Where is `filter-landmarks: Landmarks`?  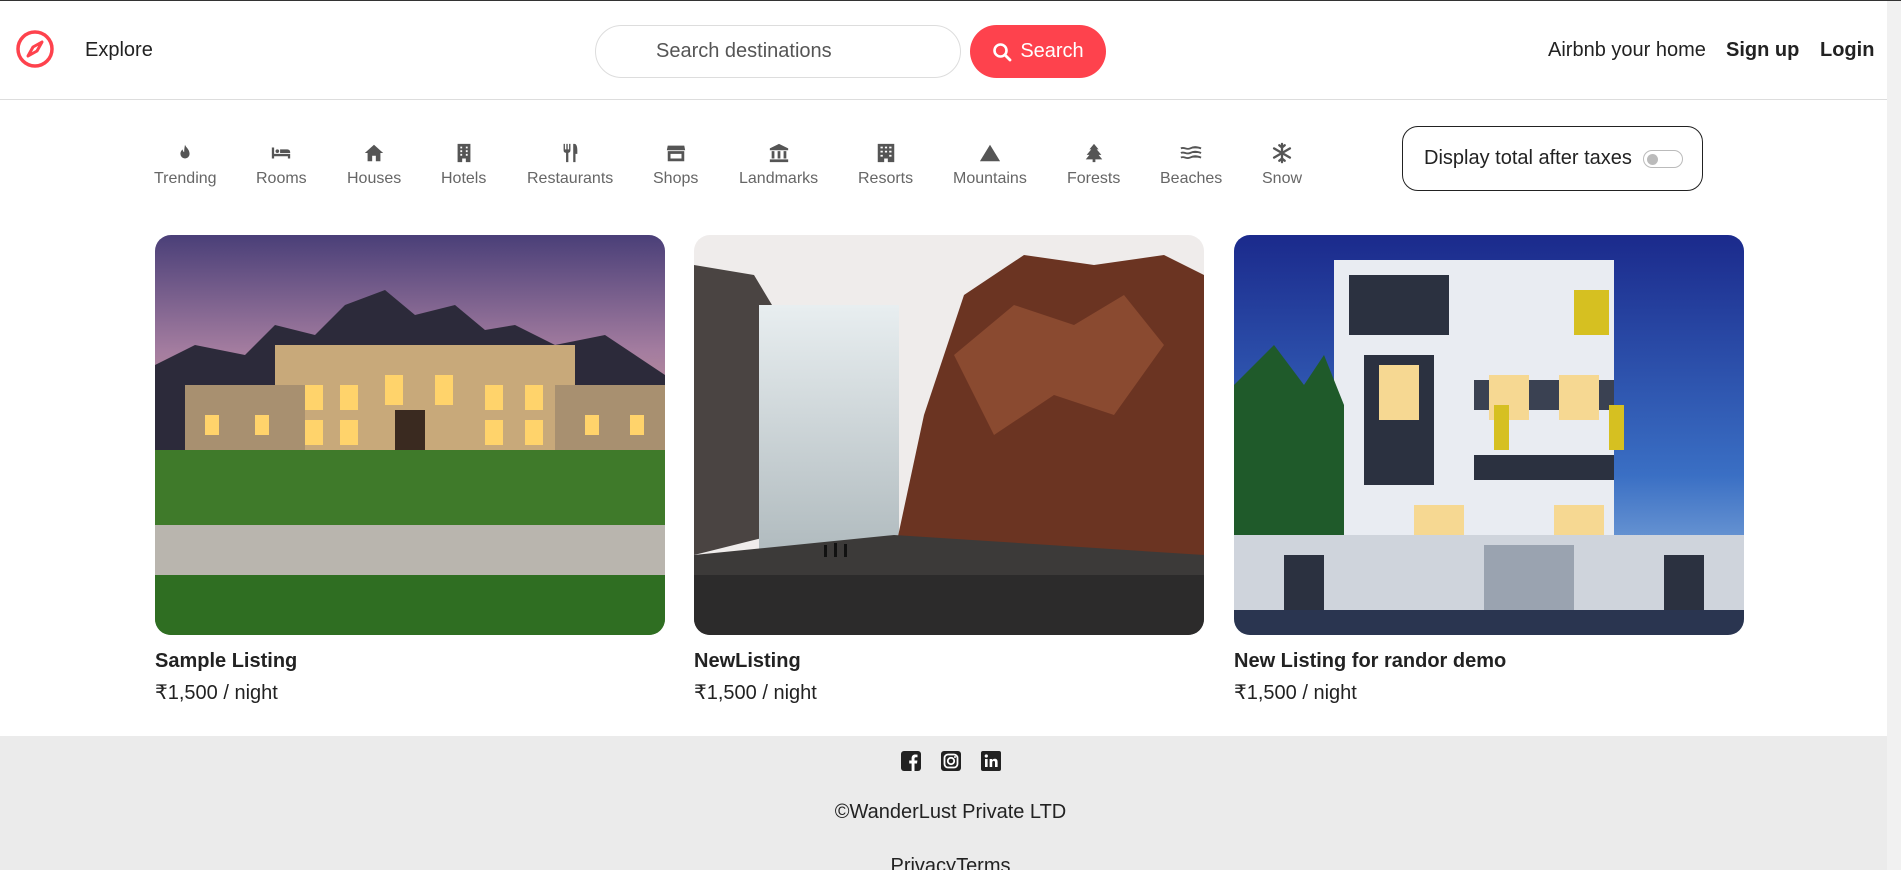 filter-landmarks: Landmarks is located at coordinates (778, 165).